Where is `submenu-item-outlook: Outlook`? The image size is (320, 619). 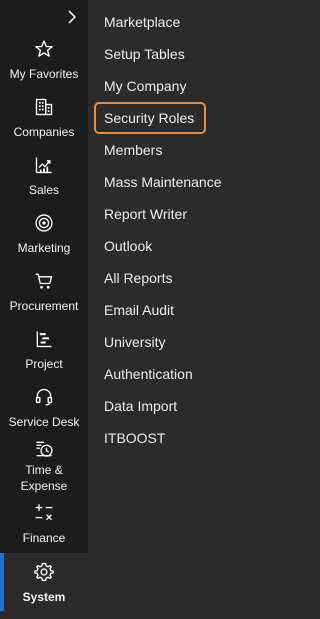
submenu-item-outlook: Outlook is located at coordinates (184, 246).